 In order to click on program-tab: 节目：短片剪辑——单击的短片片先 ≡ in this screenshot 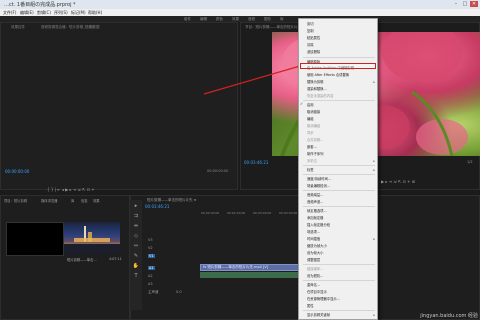, I will do `click(275, 27)`.